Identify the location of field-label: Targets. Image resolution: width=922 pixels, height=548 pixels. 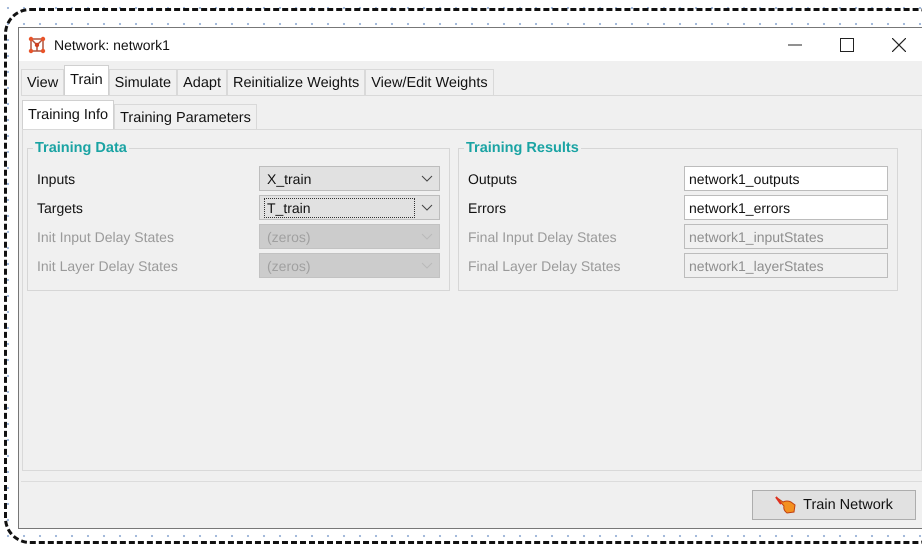
(60, 208).